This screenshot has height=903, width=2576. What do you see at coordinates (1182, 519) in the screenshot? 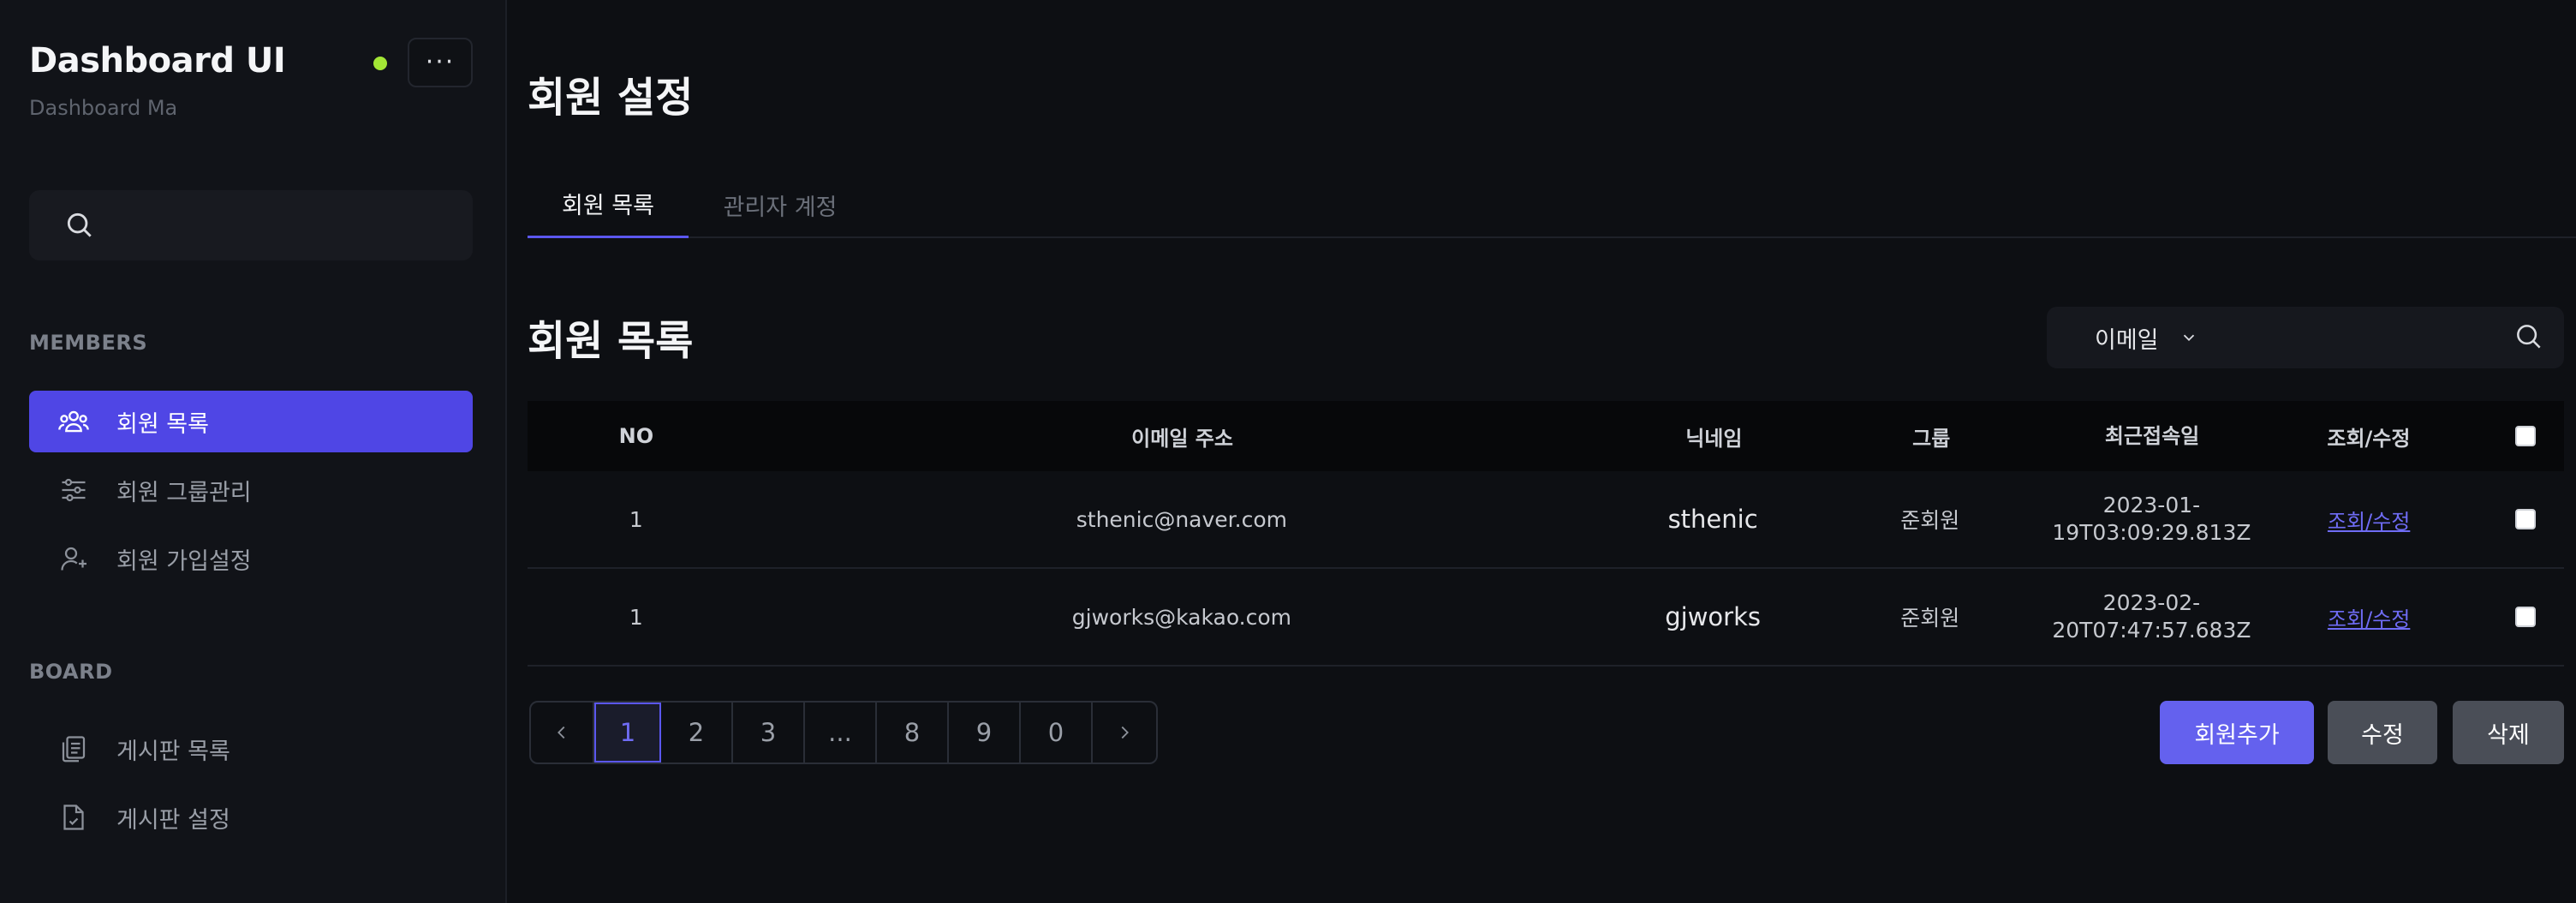
I see `cell-email: sthenic@naver.com` at bounding box center [1182, 519].